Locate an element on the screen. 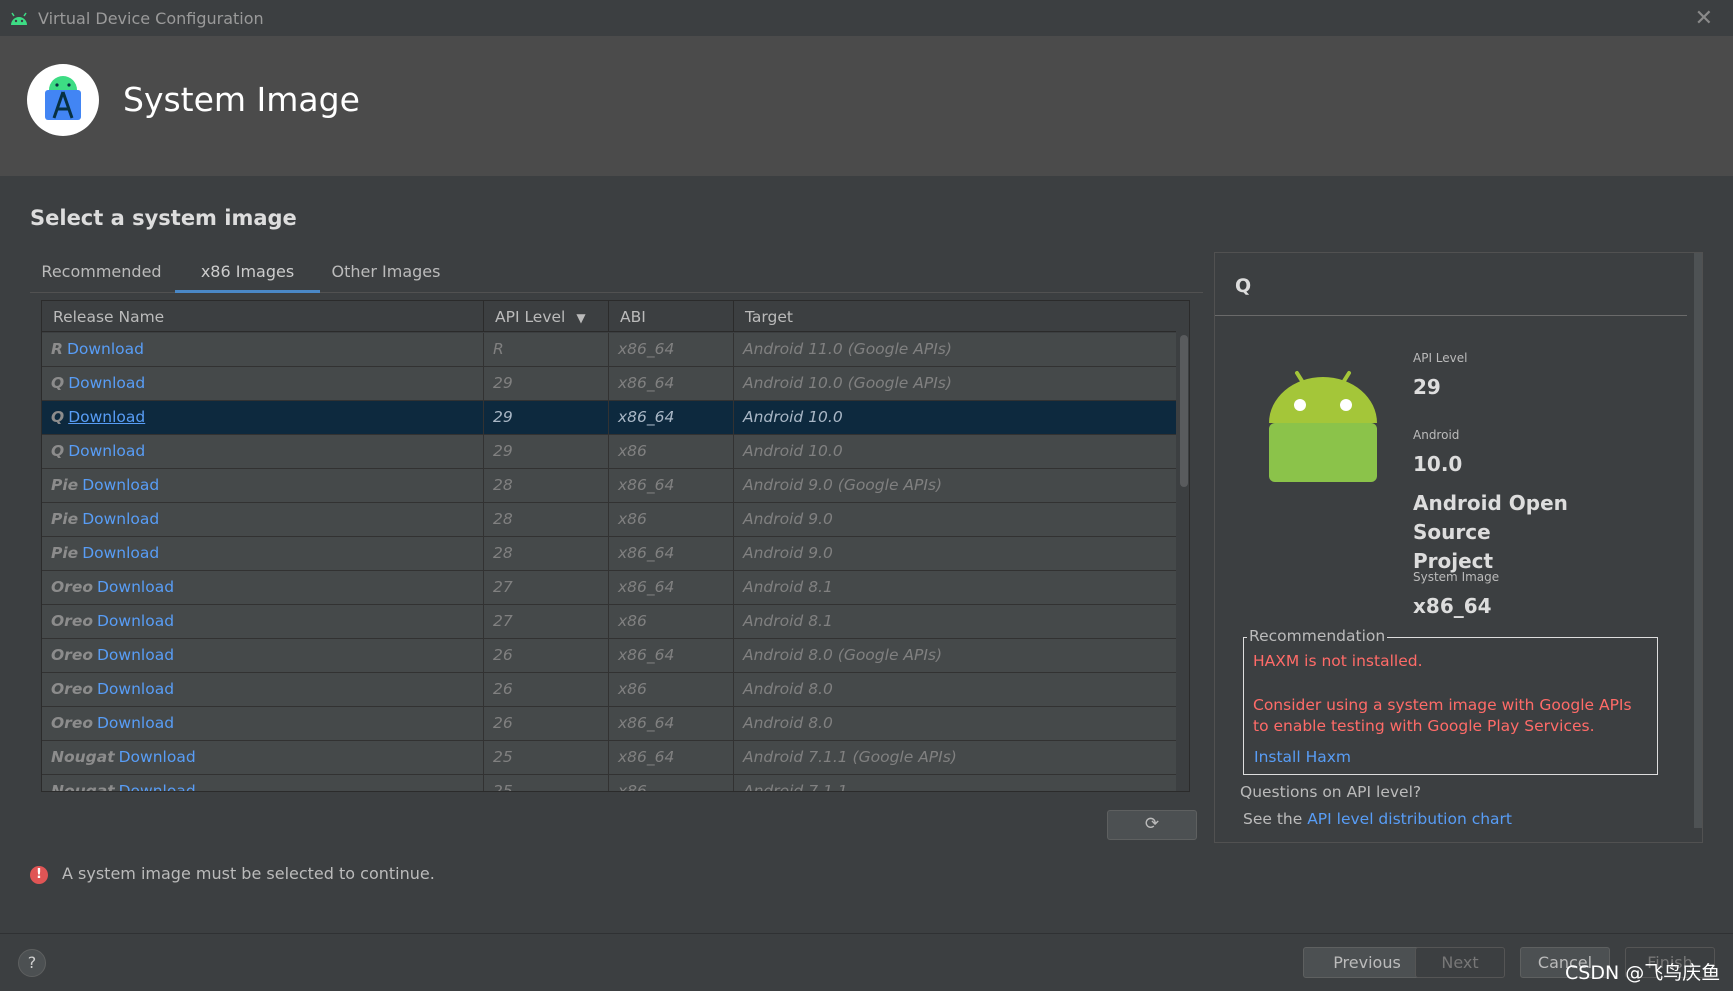 The width and height of the screenshot is (1733, 991). cell-target: Android 11.0 (Google APIs) is located at coordinates (847, 349).